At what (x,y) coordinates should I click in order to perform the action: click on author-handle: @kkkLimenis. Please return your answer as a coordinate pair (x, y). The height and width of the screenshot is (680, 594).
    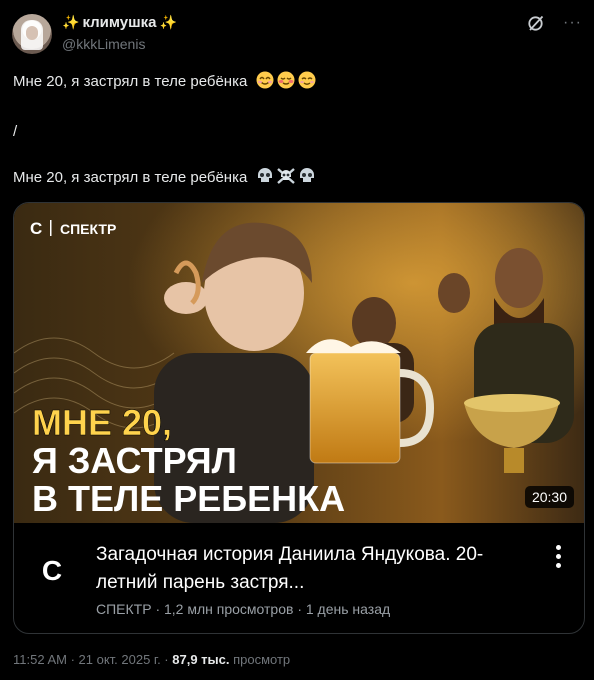
    Looking at the image, I should click on (103, 44).